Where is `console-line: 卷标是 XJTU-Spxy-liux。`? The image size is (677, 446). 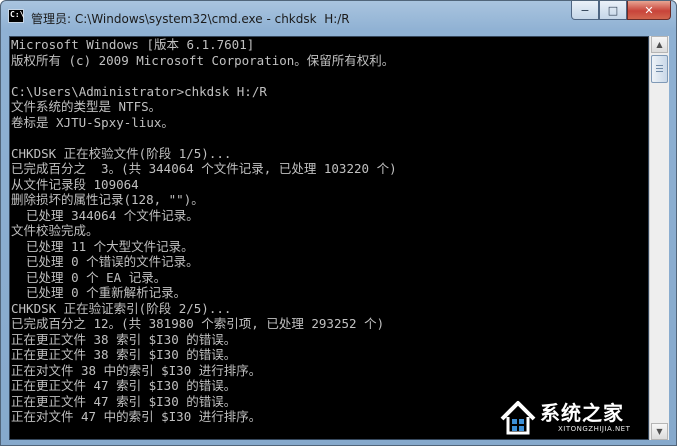 console-line: 卷标是 XJTU-Spxy-liux。 is located at coordinates (92, 122).